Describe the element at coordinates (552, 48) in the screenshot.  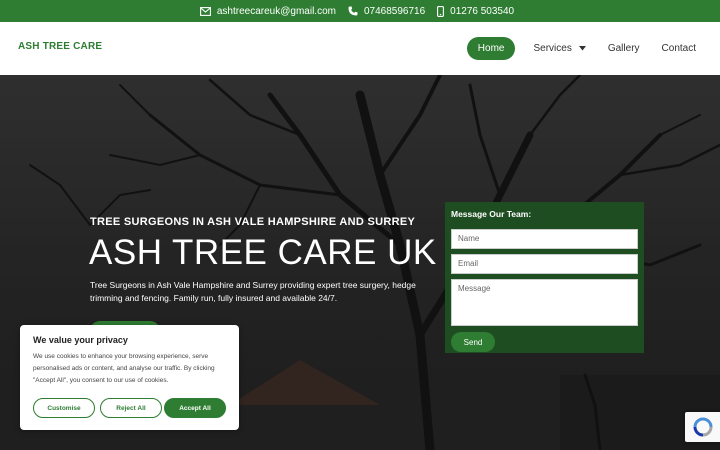
I see `nav-services-label: Services` at that location.